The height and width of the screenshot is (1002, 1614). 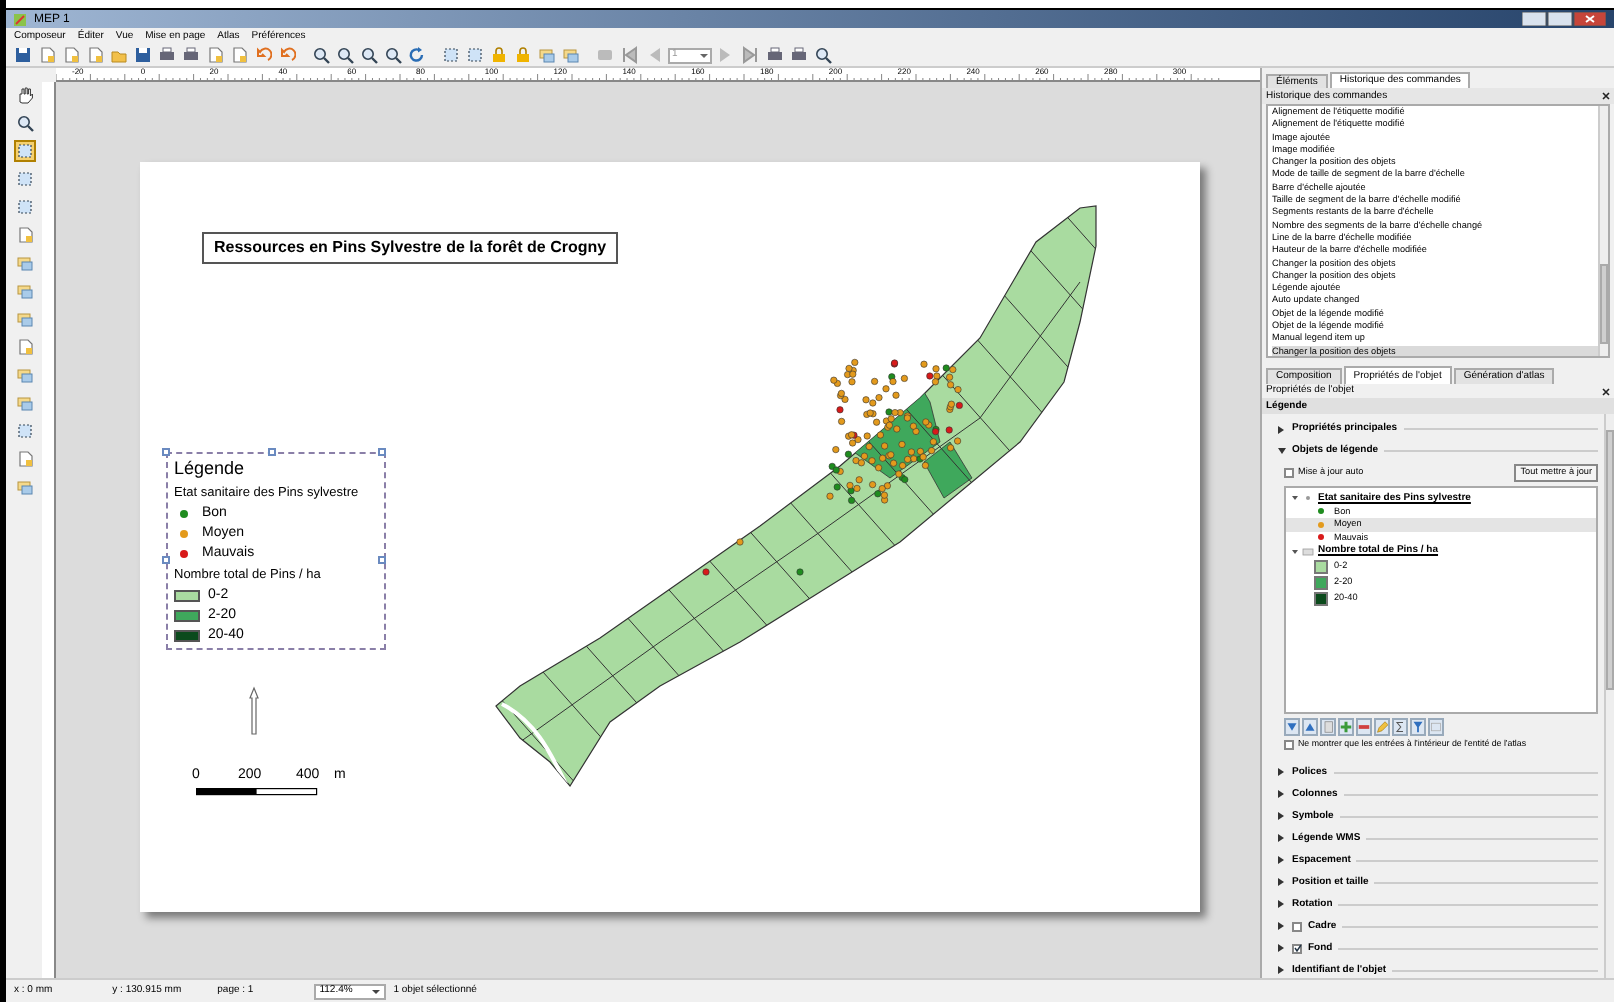 I want to click on polygon-layer-icon, so click(x=1308, y=551).